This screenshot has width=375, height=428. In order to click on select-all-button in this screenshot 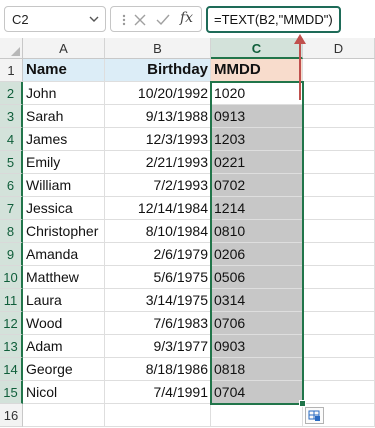, I will do `click(11, 48)`.